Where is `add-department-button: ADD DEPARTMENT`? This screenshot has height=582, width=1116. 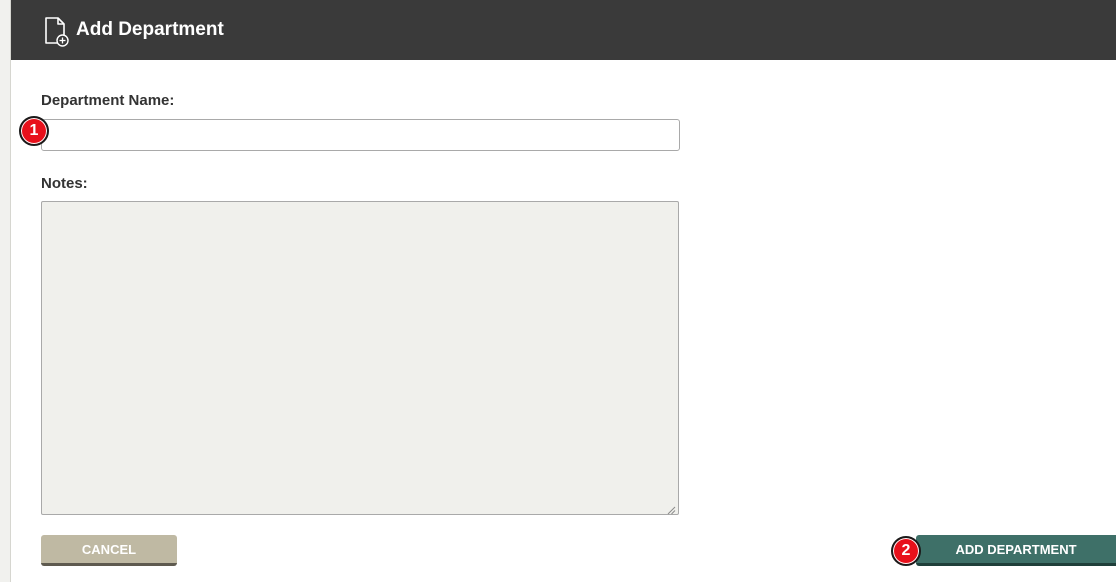
add-department-button: ADD DEPARTMENT is located at coordinates (1016, 550).